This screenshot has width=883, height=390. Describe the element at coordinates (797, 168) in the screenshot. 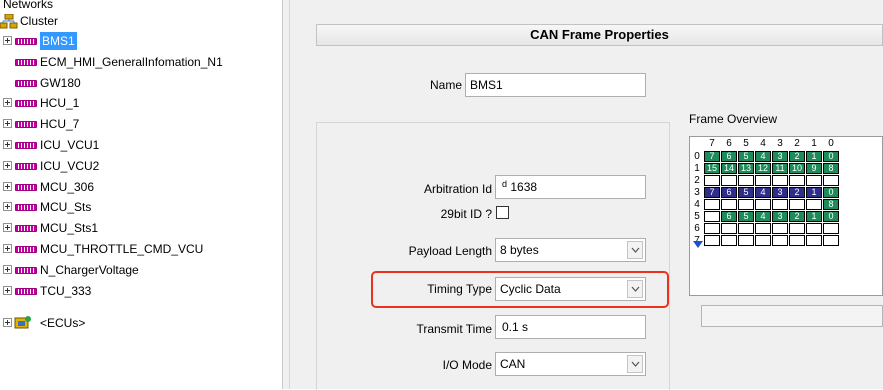

I see `bit-cell: 10` at that location.